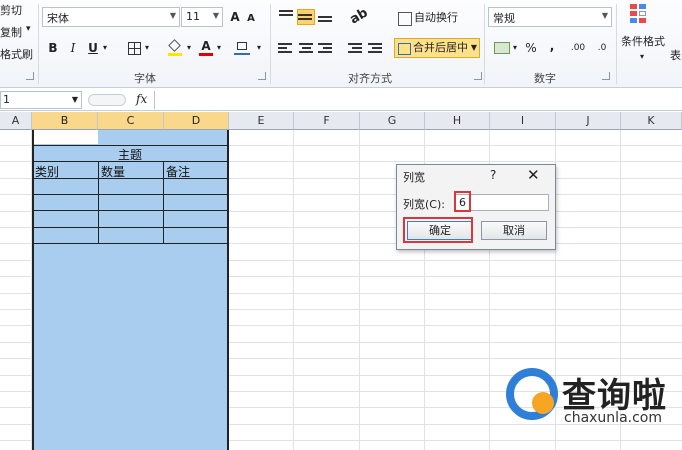 This screenshot has width=682, height=450. Describe the element at coordinates (111, 17) in the screenshot. I see `font-name-combo: 宋体 ▼` at that location.